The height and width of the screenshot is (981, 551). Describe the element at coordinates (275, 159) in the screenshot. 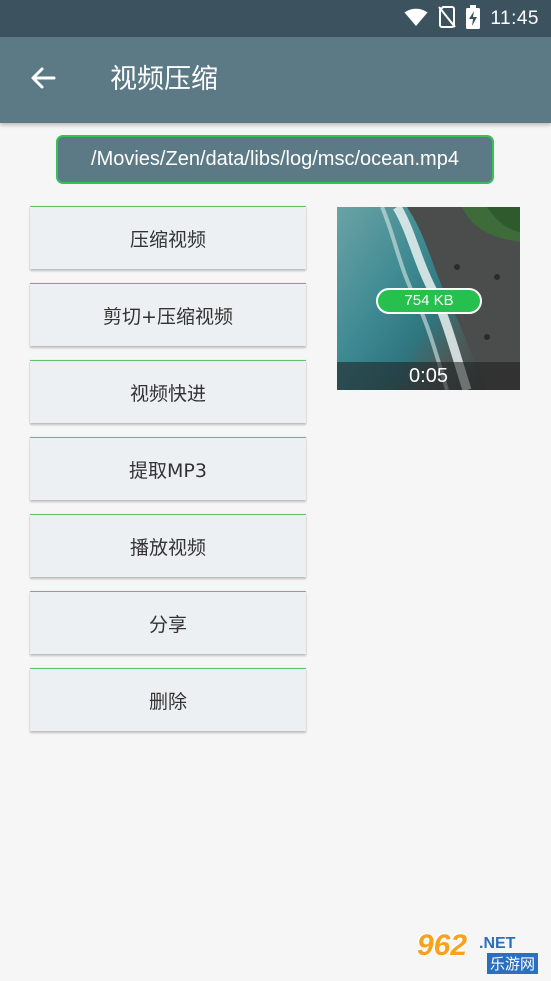

I see `file-path-field: /Movies/Zen/data/libs/log/msc/ocean.mp4` at that location.